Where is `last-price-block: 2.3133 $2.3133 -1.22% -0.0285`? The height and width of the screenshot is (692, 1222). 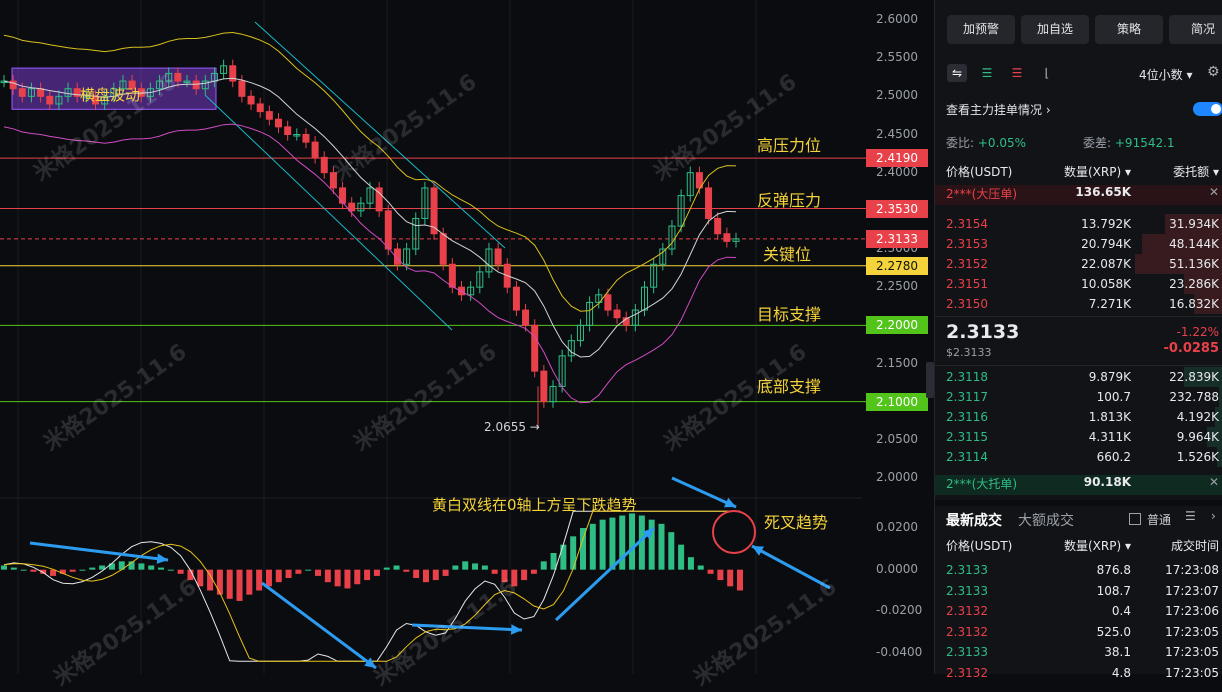
last-price-block: 2.3133 $2.3133 -1.22% -0.0285 is located at coordinates (1078, 341).